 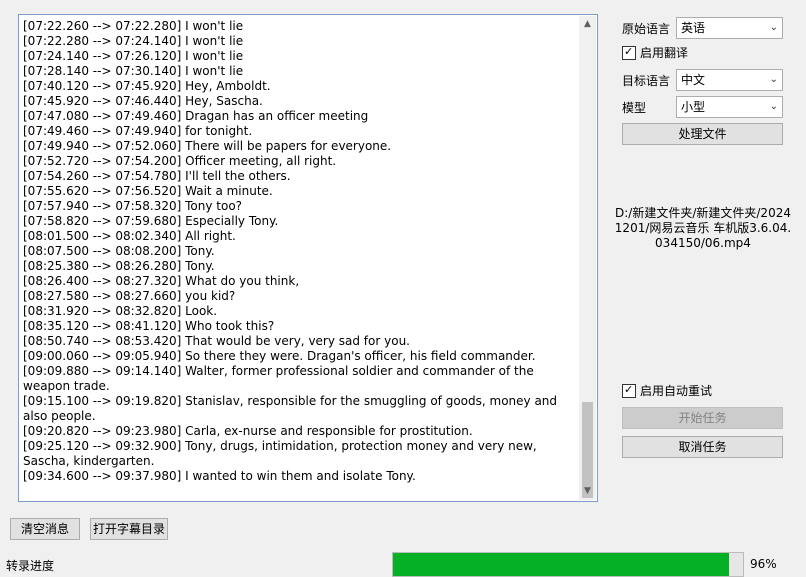 What do you see at coordinates (201, 311) in the screenshot?
I see `log-text: Look.` at bounding box center [201, 311].